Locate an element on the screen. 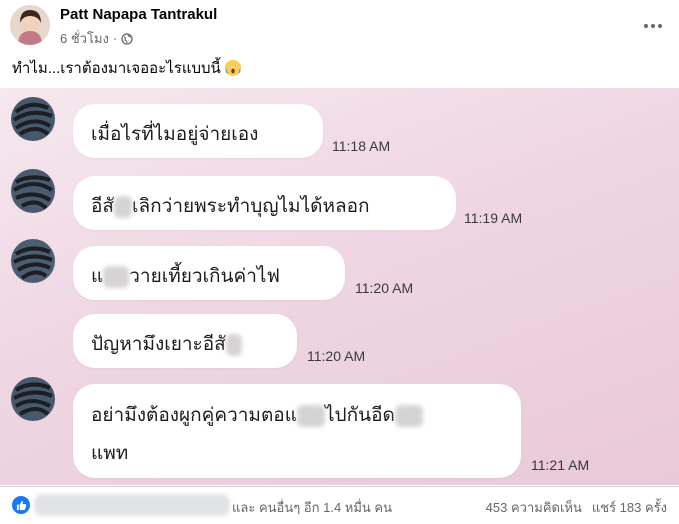 This screenshot has height=524, width=679. share-count: แชร์ 183 ครั้ง is located at coordinates (629, 507).